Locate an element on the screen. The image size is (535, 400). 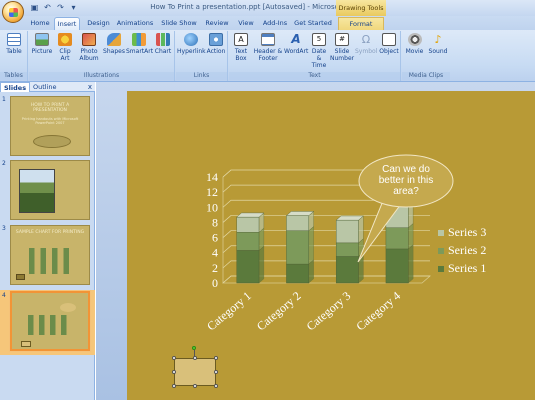
shapes-button: Shapes is located at coordinates (114, 44).